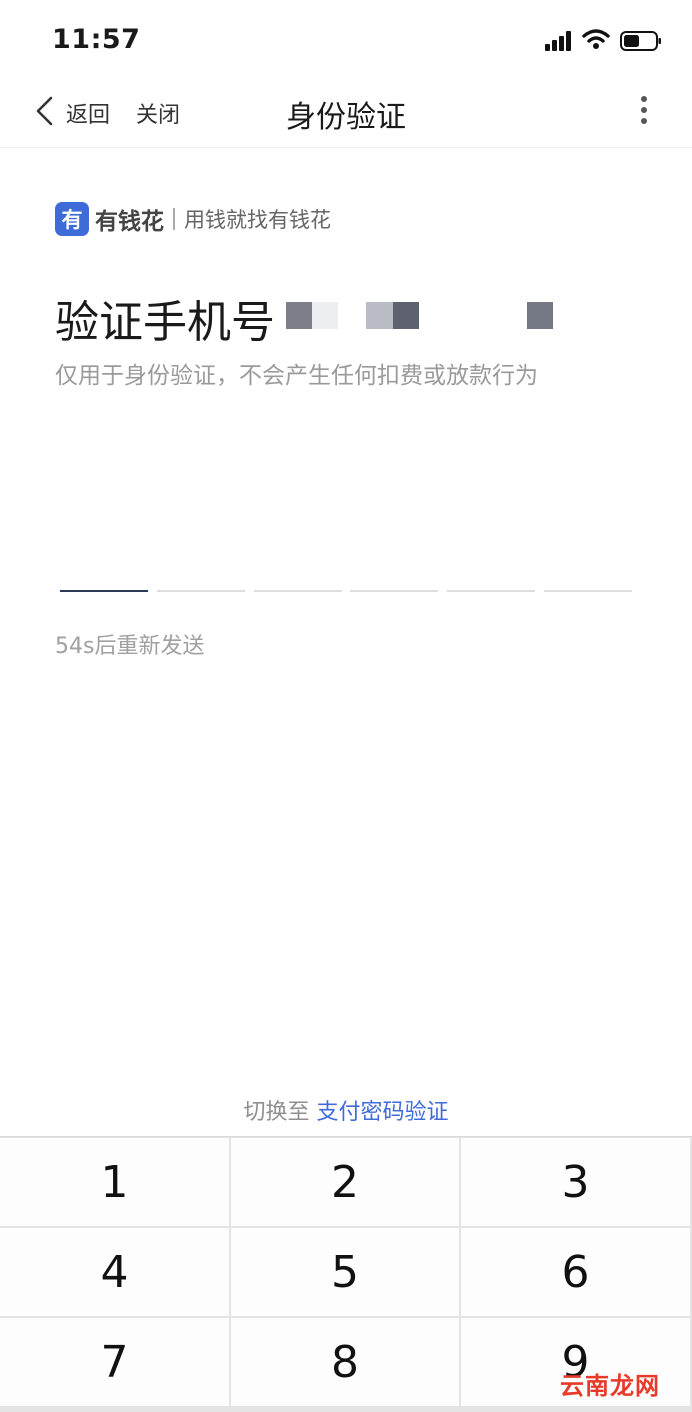  I want to click on status-bar: 11:57, so click(346, 40).